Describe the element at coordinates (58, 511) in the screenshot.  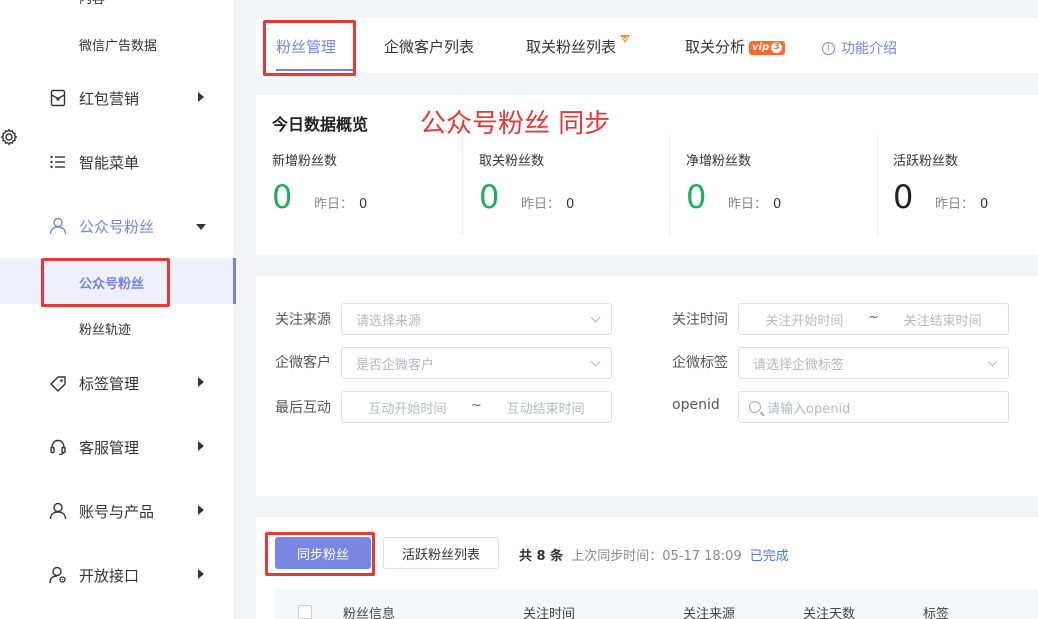
I see `account-icon` at that location.